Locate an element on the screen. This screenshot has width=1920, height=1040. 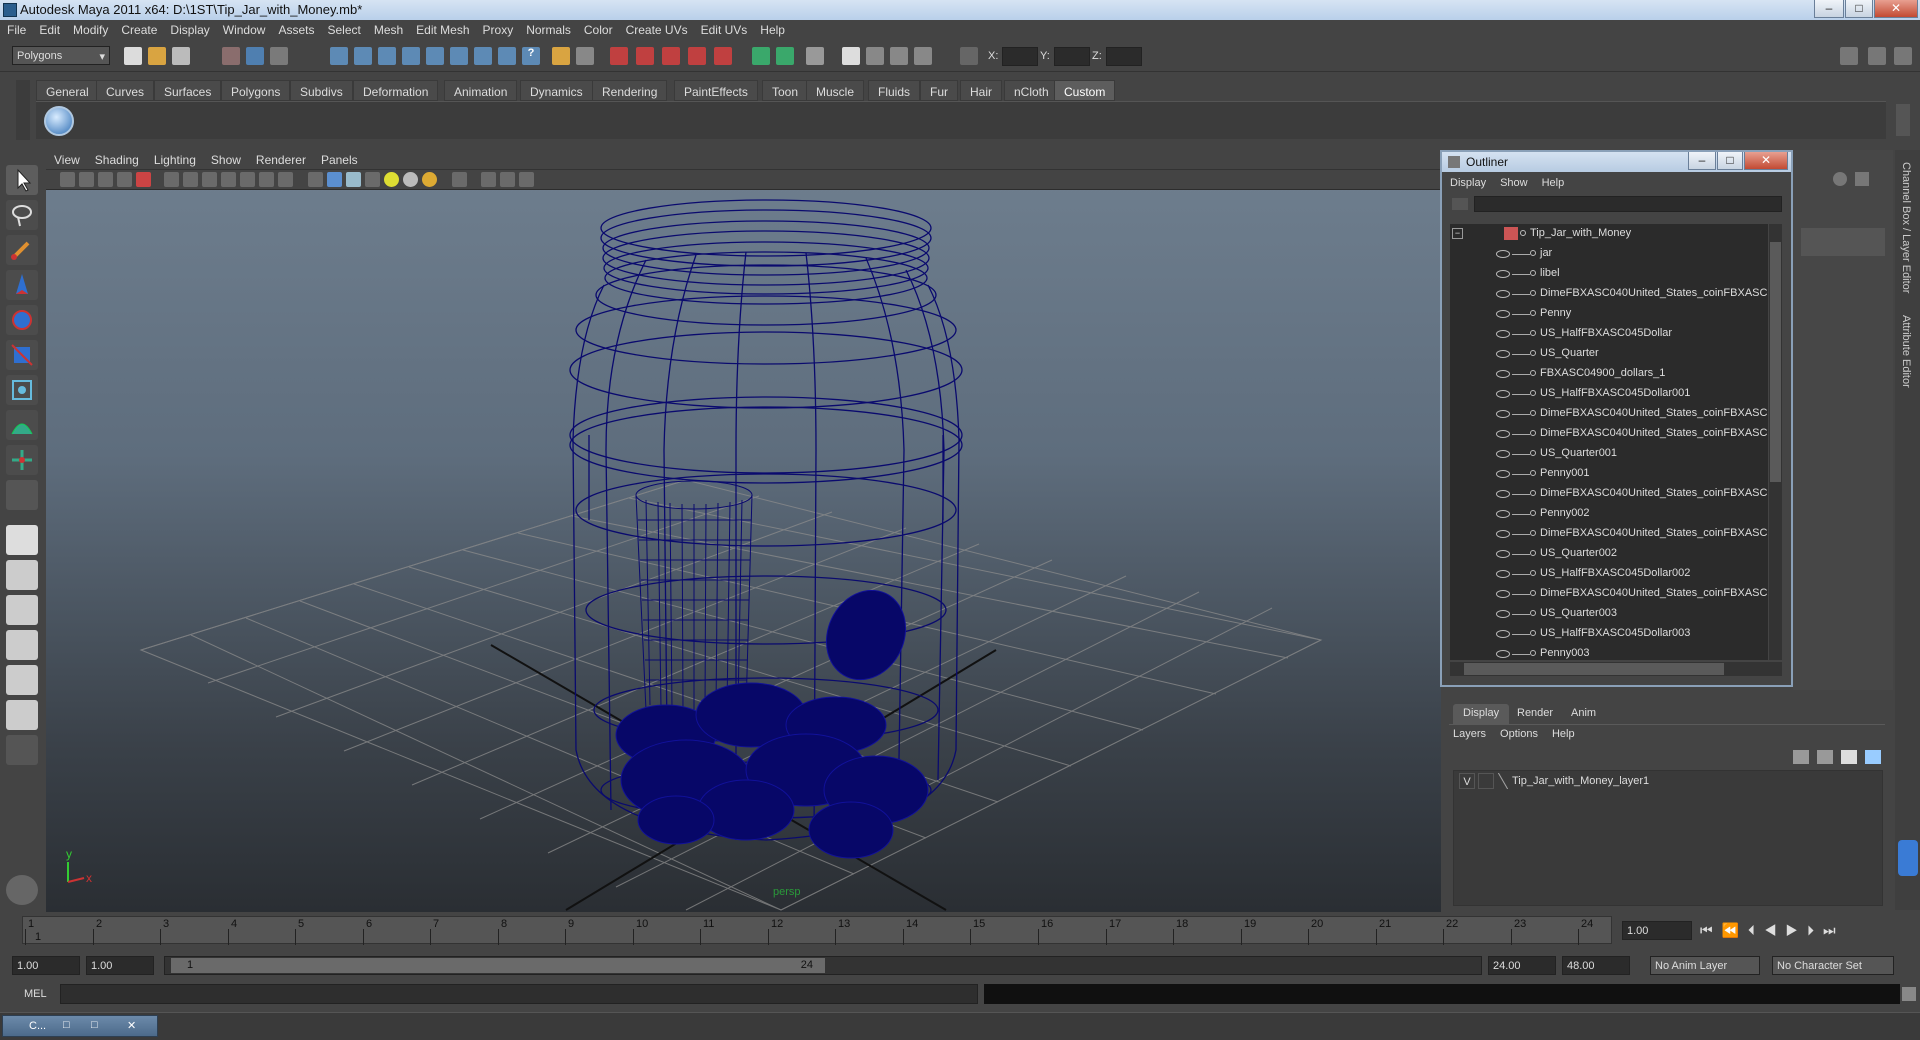
menu-window: Window is located at coordinates (244, 28).